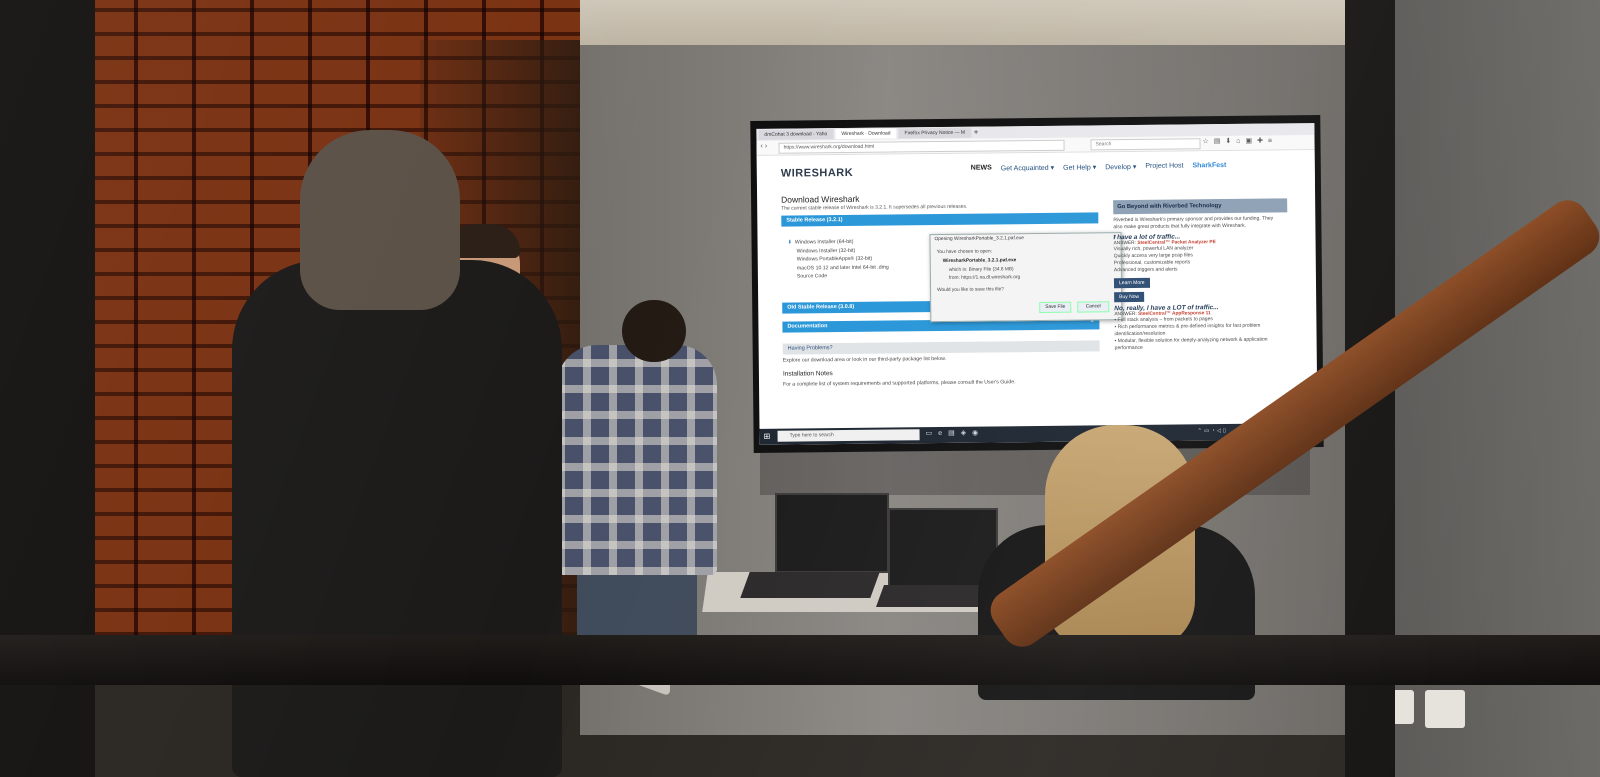 The width and height of the screenshot is (1600, 777). I want to click on nav-get-help: Get Help ▾, so click(1079, 167).